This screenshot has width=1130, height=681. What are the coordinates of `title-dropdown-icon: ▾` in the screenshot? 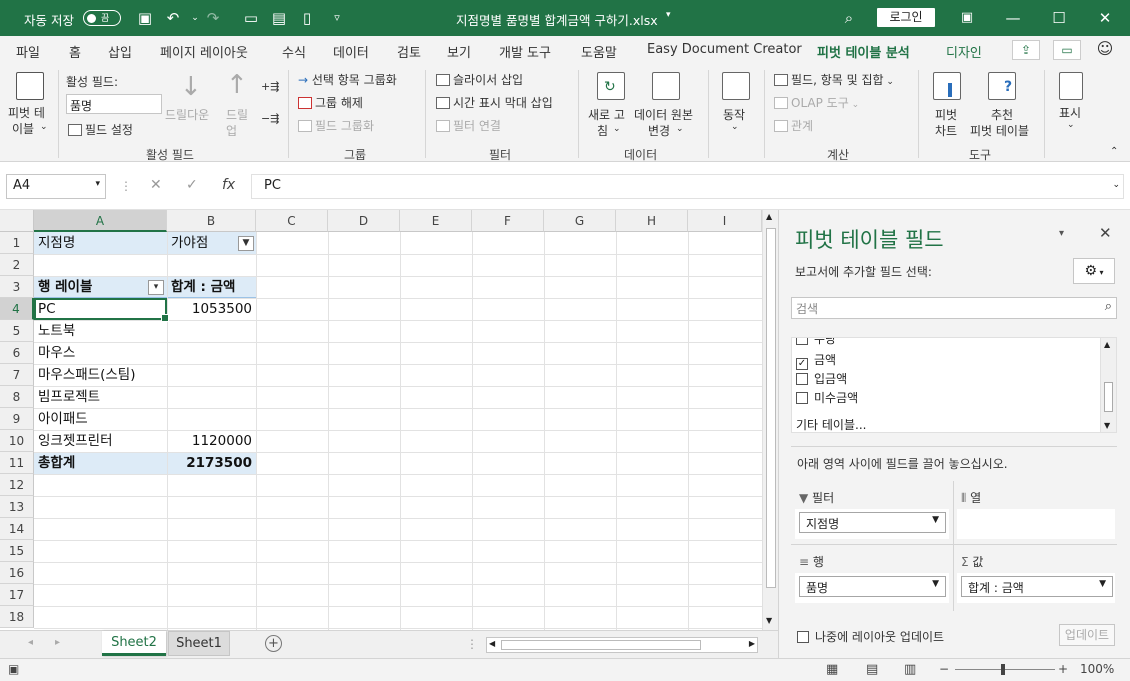 It's located at (668, 15).